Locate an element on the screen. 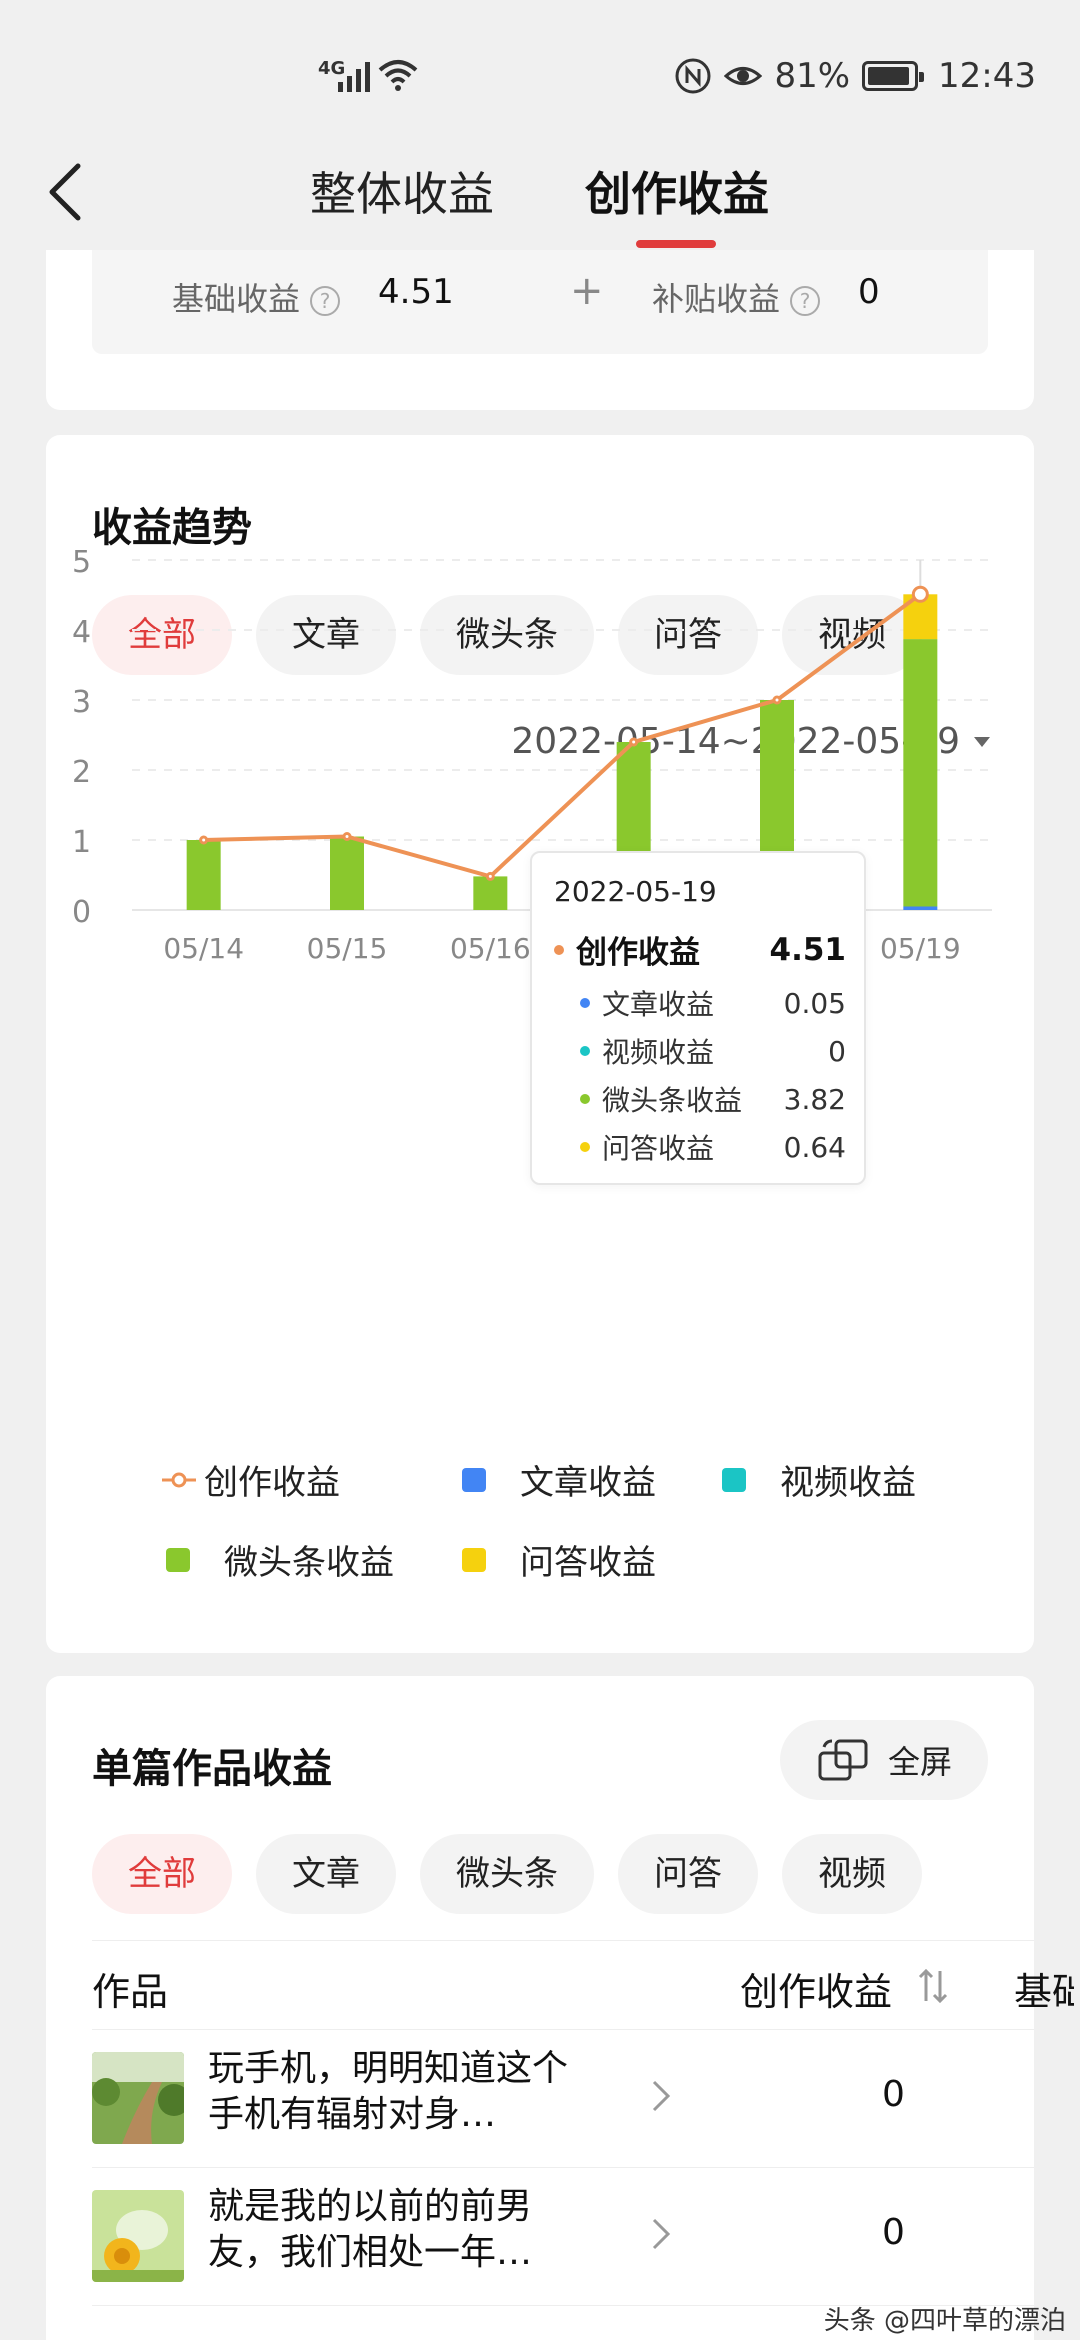  y-tick-label: 5 is located at coordinates (81, 562).